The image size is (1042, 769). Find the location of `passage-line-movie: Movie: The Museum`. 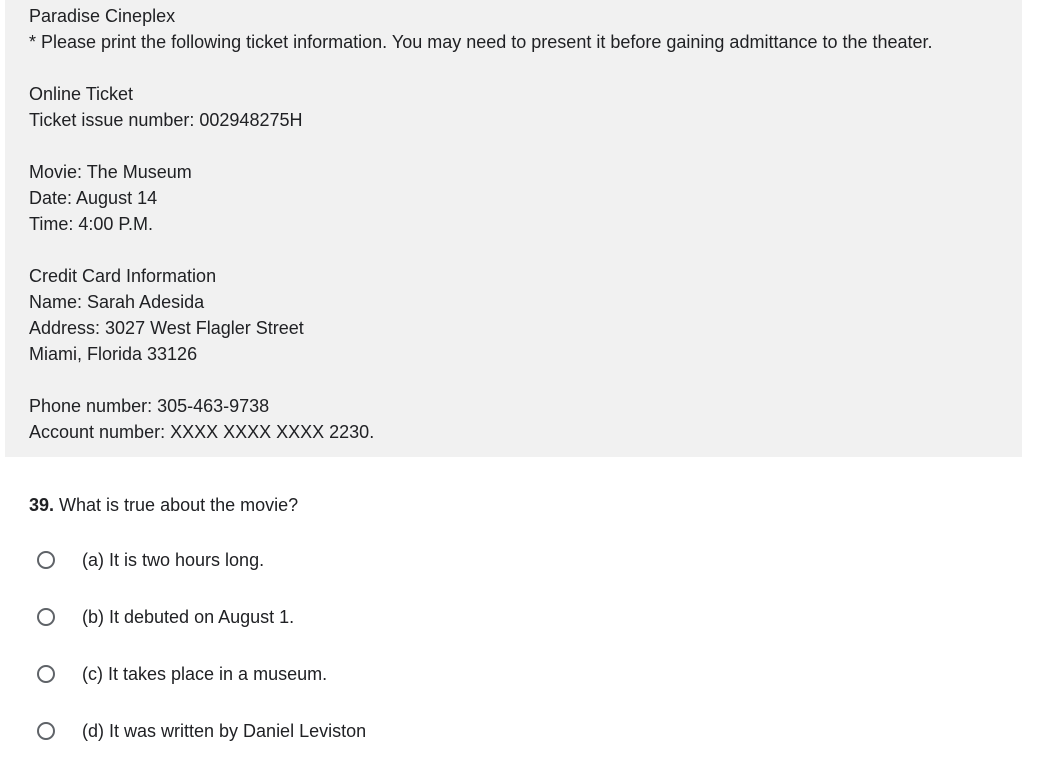

passage-line-movie: Movie: The Museum is located at coordinates (110, 172).